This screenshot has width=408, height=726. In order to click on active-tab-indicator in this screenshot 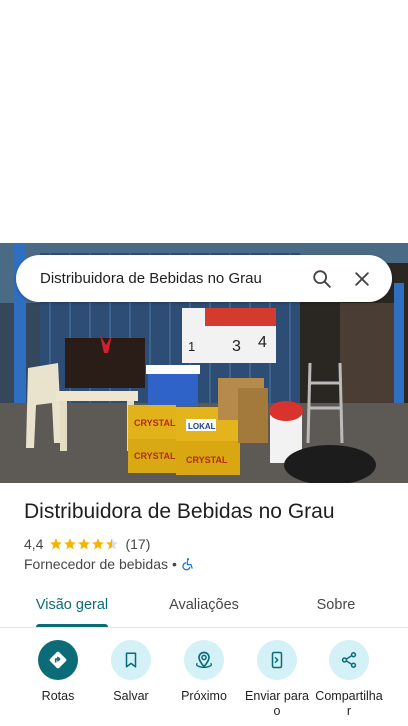, I will do `click(72, 625)`.